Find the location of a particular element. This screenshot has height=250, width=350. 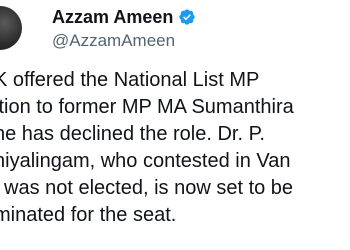

tweet-text-line: ition to former MP MA Sumanthira is located at coordinates (147, 107).